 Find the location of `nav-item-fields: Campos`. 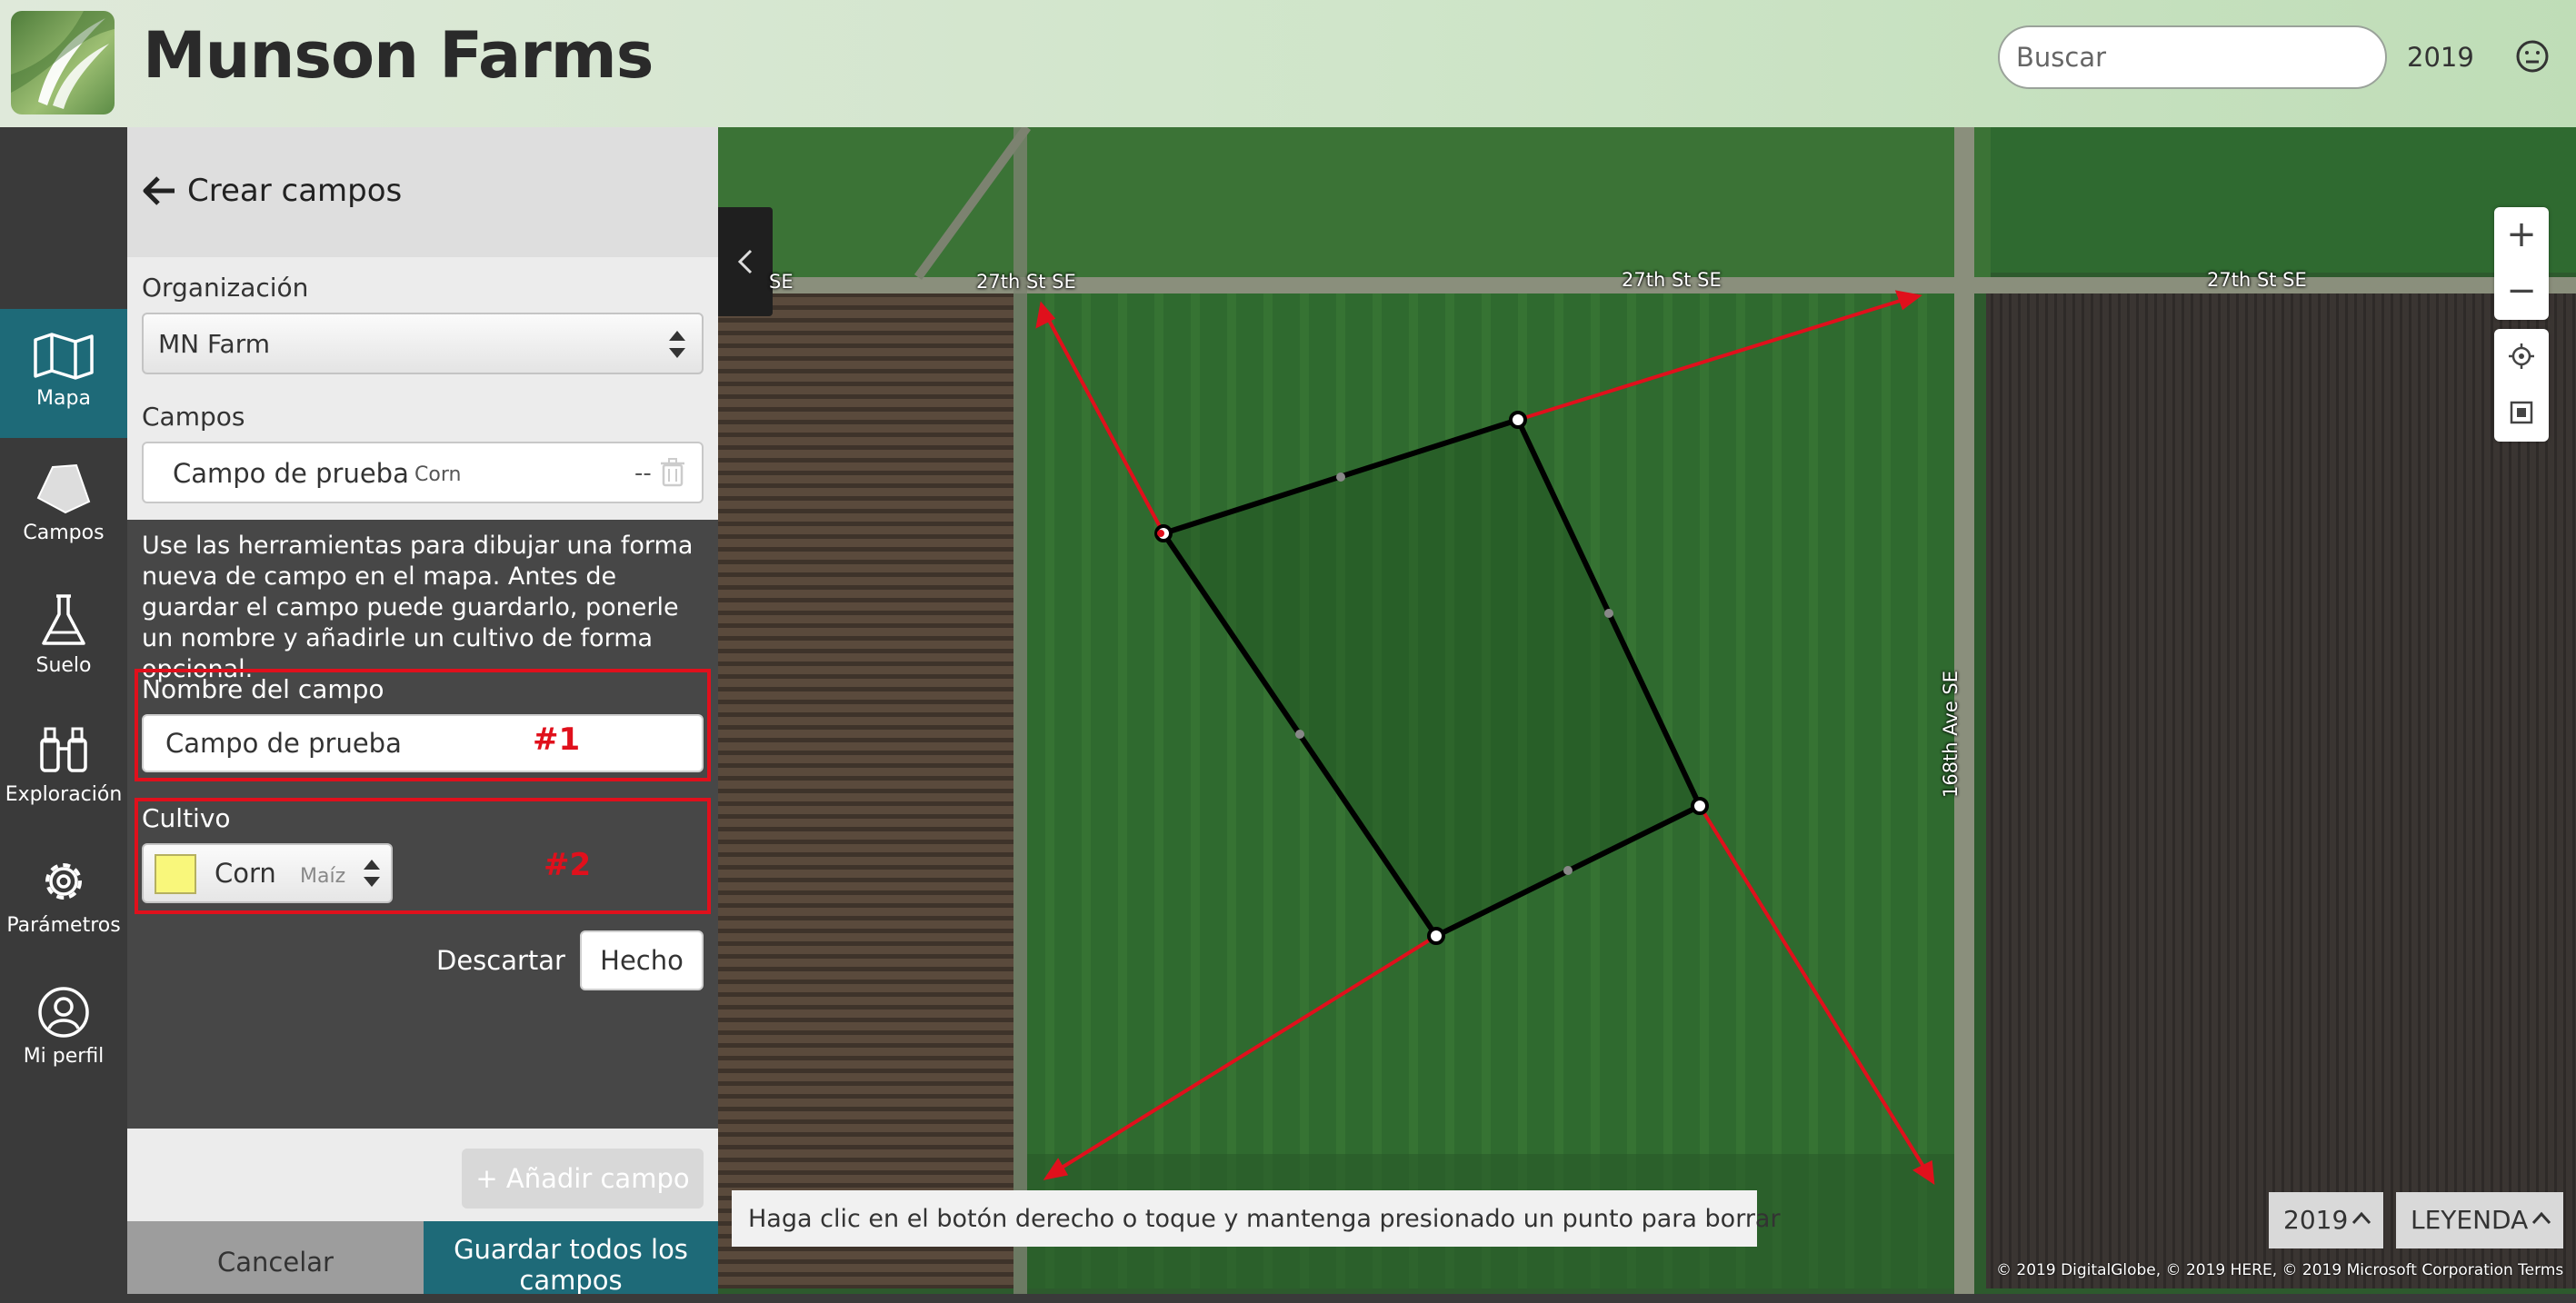

nav-item-fields: Campos is located at coordinates (64, 505).